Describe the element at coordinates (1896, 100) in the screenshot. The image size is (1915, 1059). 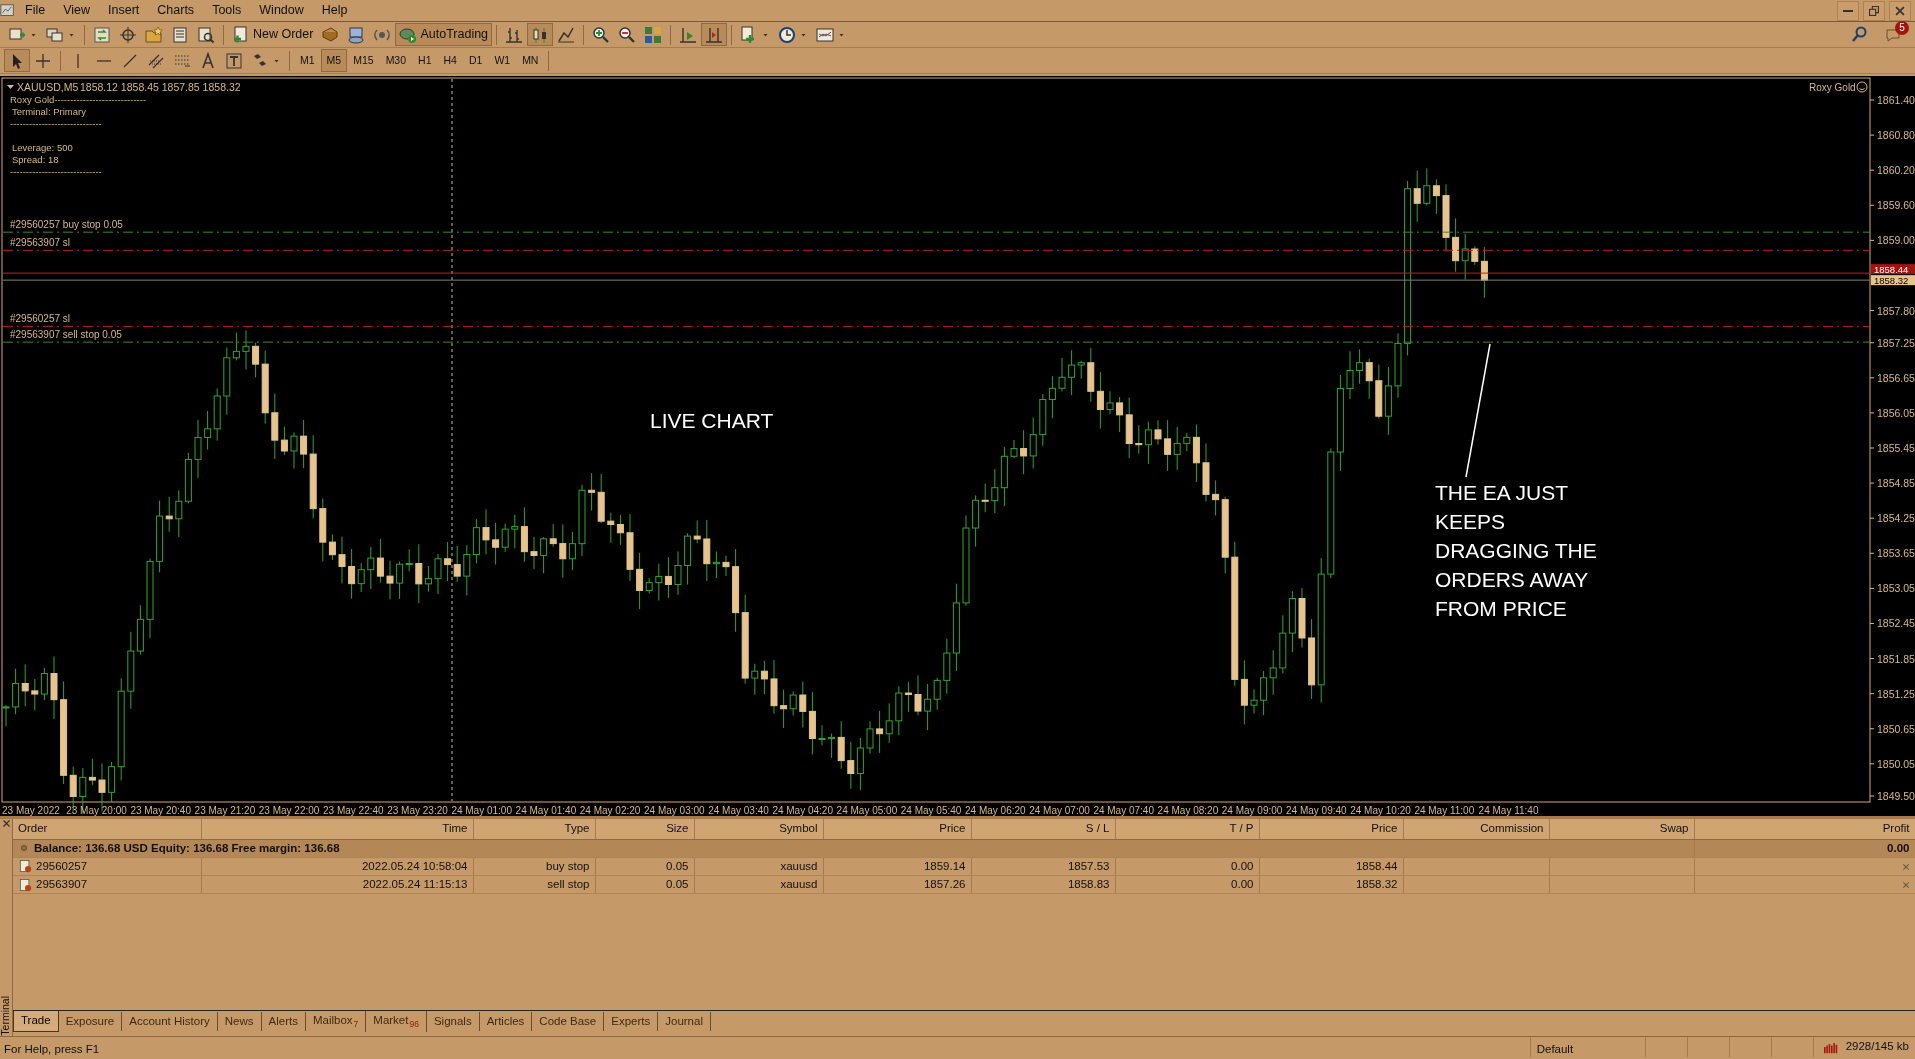
I see `price-label: 1861.40` at that location.